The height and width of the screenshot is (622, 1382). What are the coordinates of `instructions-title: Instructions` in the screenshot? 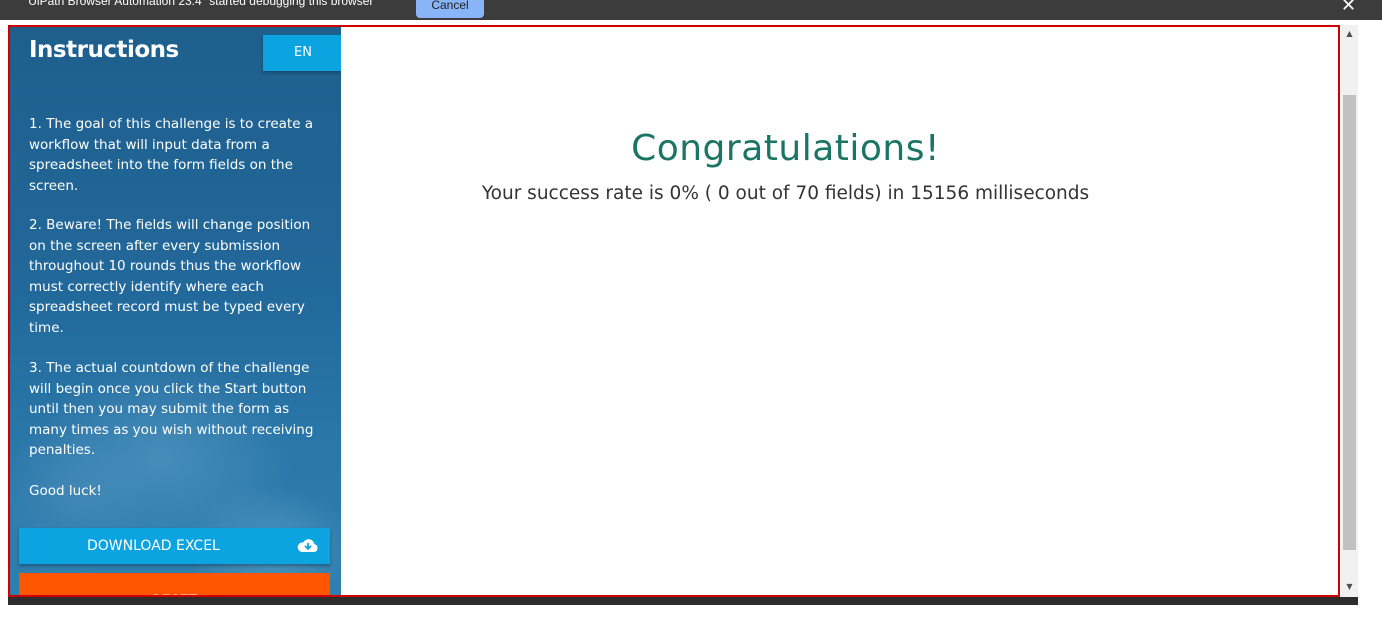 It's located at (104, 50).